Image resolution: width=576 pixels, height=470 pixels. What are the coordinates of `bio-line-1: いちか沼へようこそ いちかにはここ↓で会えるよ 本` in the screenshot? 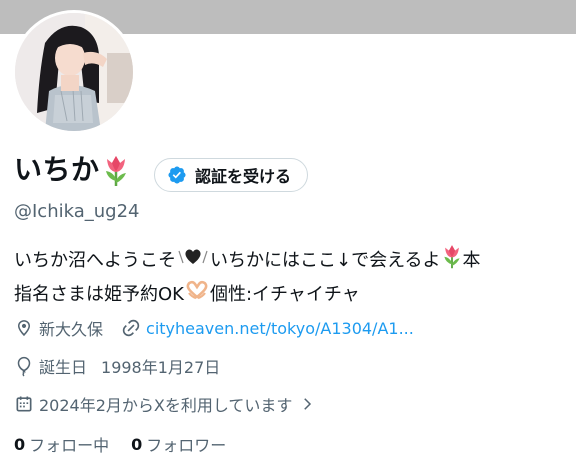 It's located at (292, 261).